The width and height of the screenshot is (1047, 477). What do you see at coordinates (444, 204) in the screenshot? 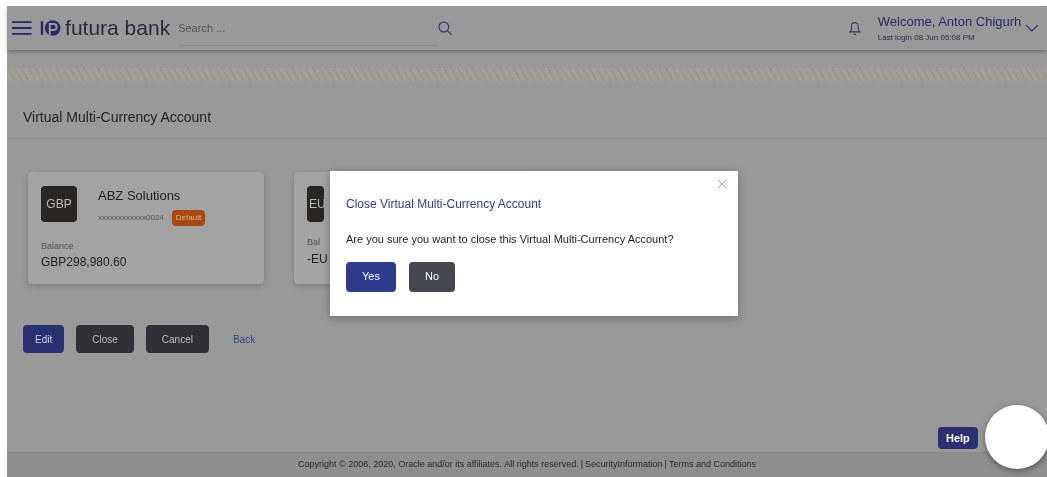
I see `dialog-title: Close Virtual Multi-Currency Account` at bounding box center [444, 204].